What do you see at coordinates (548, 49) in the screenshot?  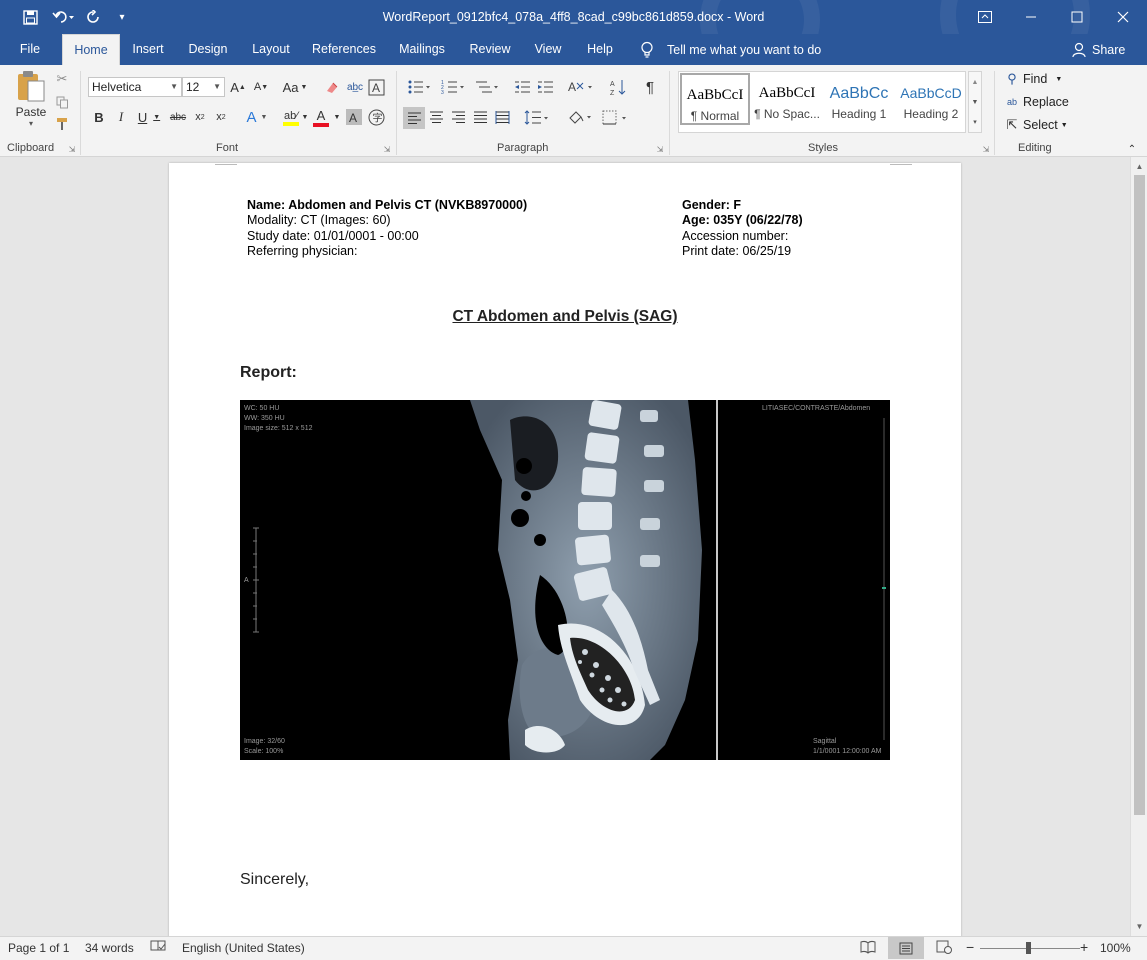 I see `tab-view: View` at bounding box center [548, 49].